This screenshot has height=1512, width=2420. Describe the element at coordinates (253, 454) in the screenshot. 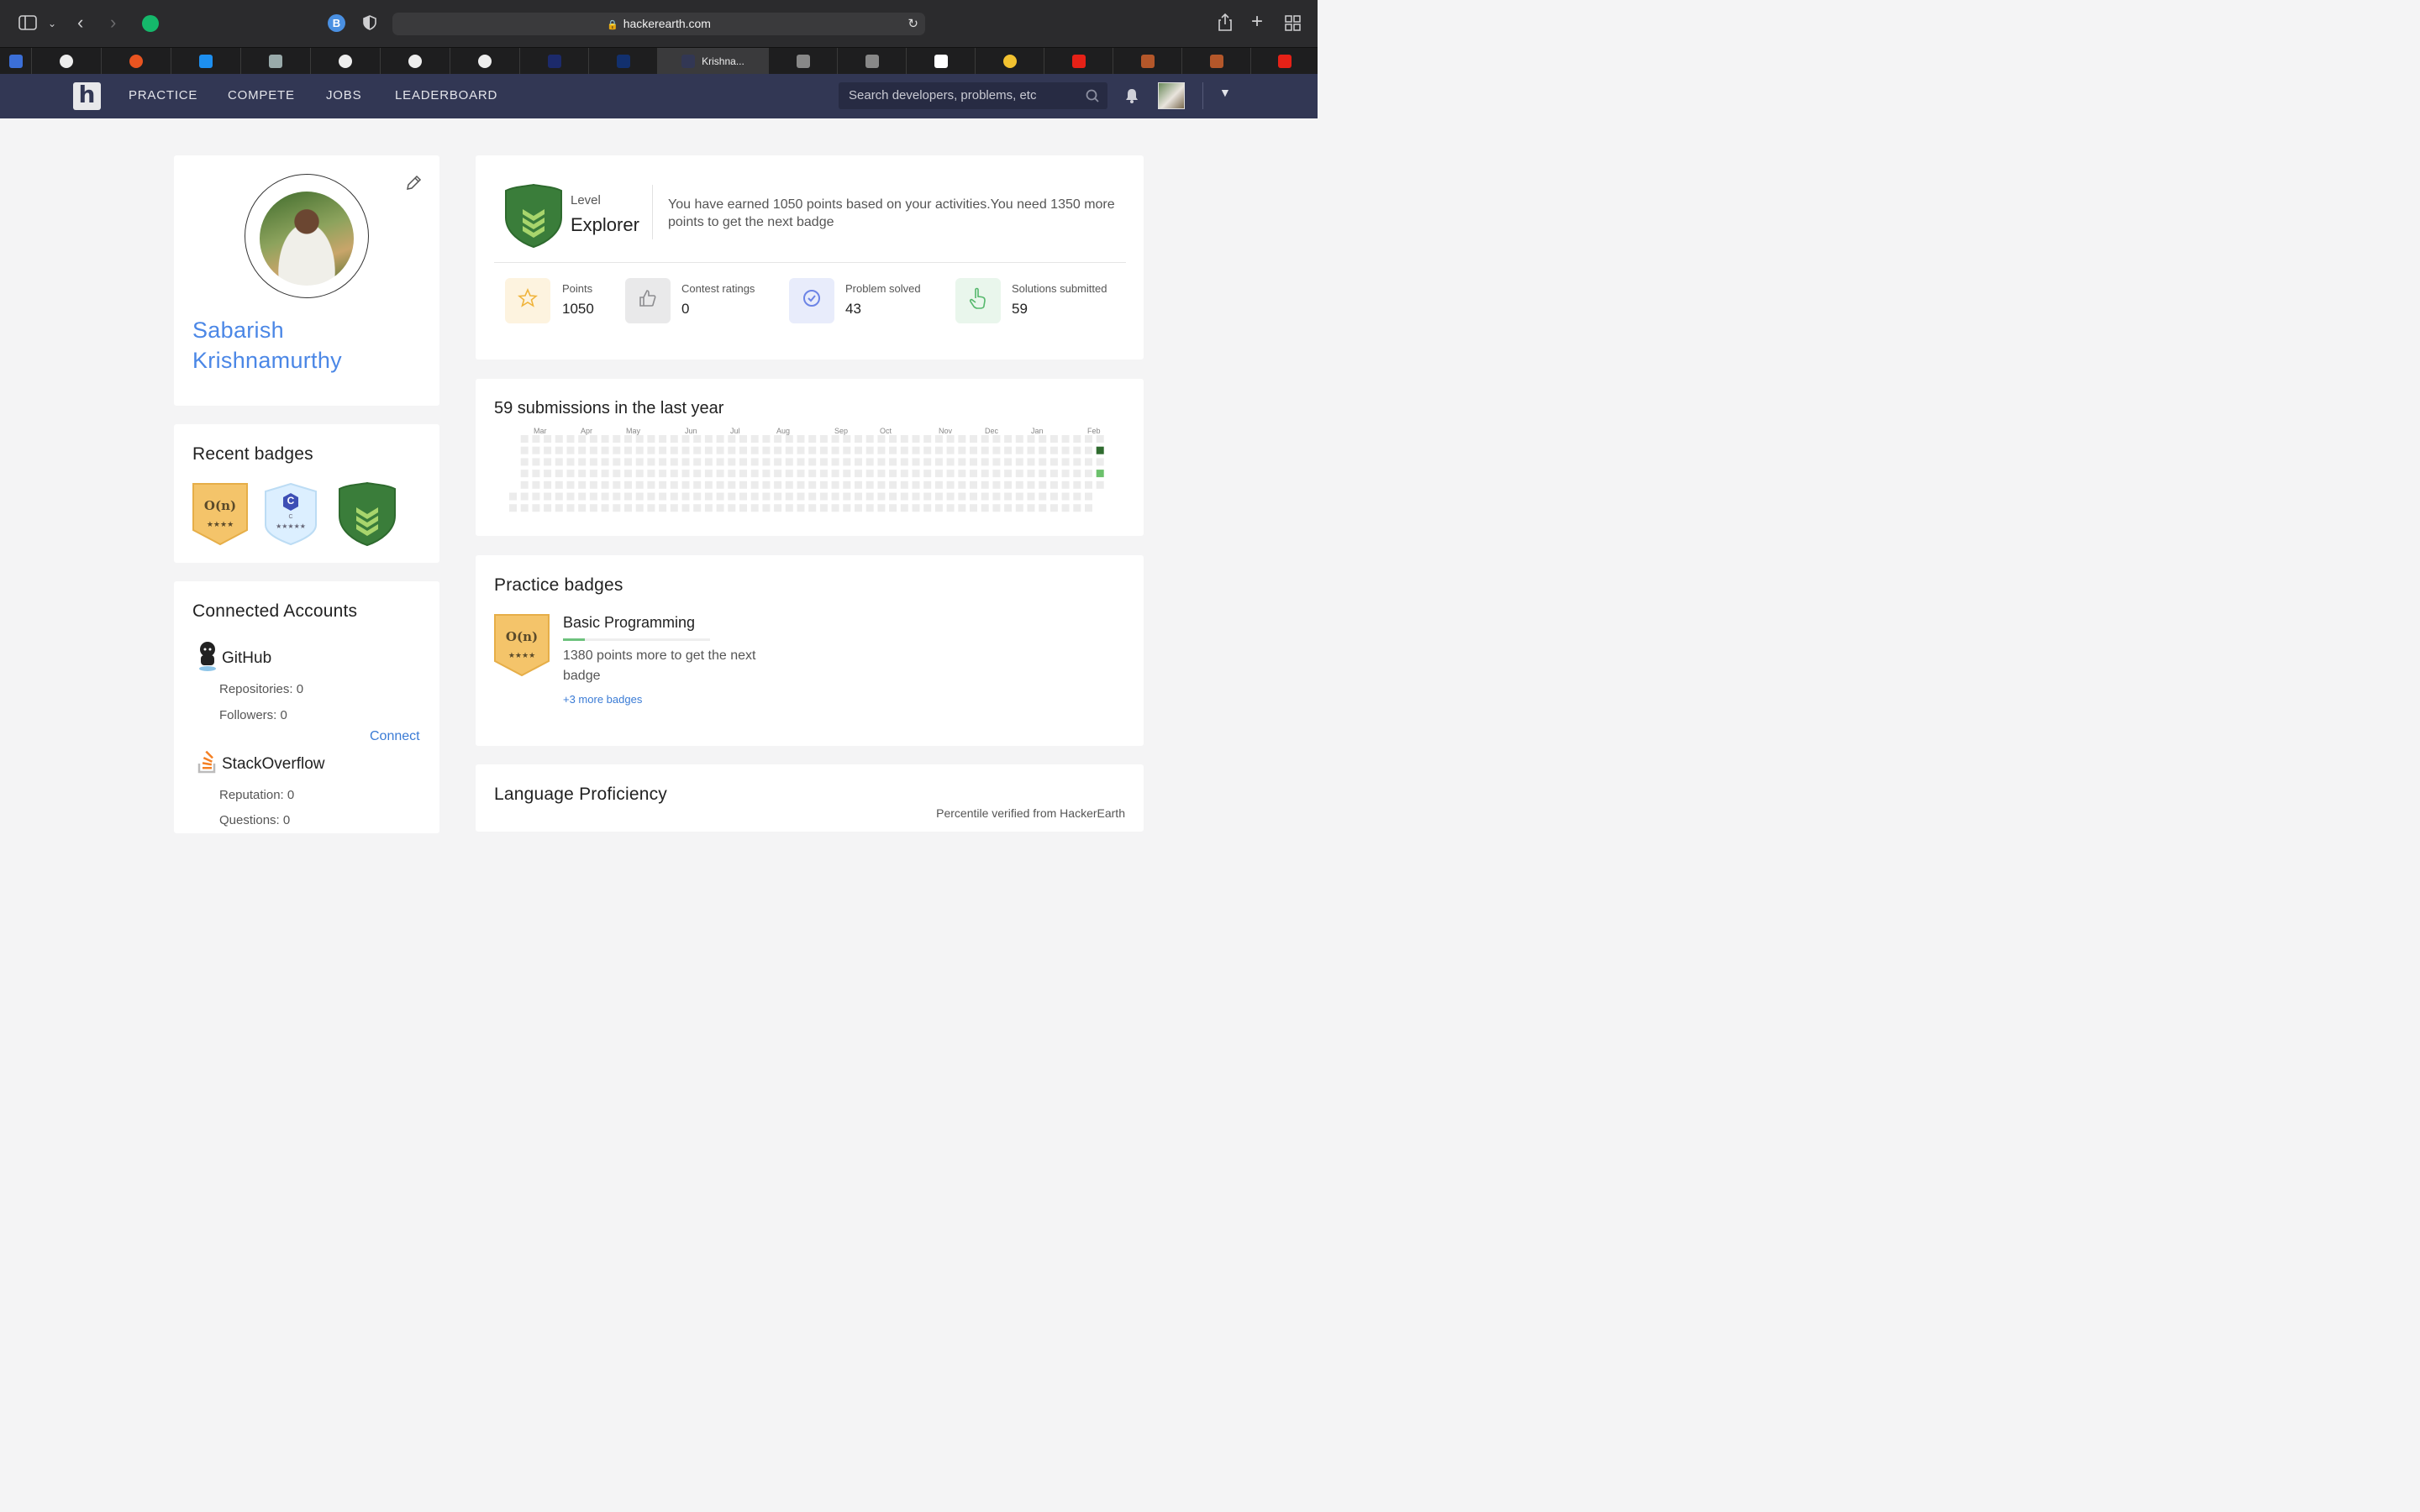

I see `recent-badges-title: Recent badges` at that location.